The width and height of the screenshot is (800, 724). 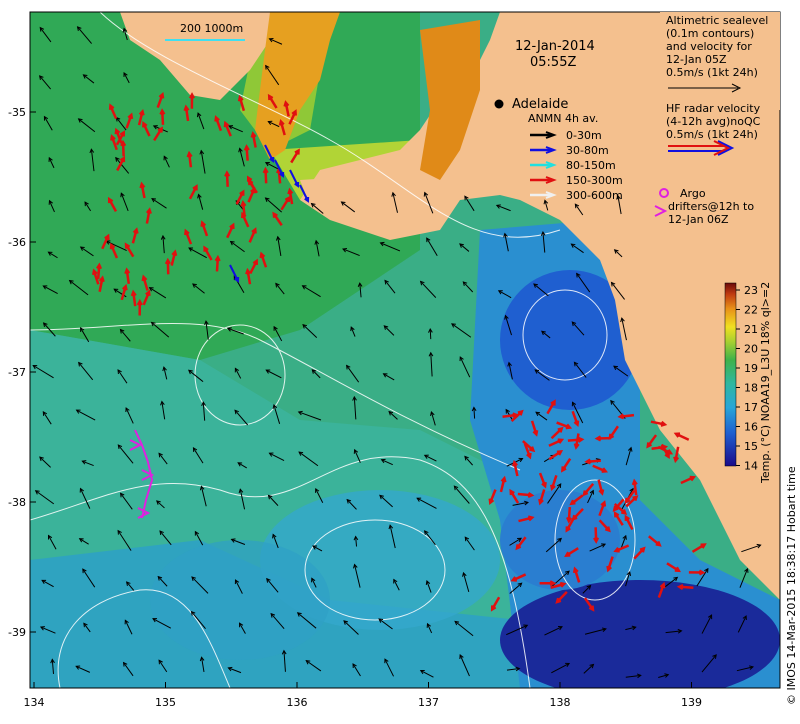 What do you see at coordinates (555, 46) in the screenshot?
I see `date-label: 12-Jan-2014` at bounding box center [555, 46].